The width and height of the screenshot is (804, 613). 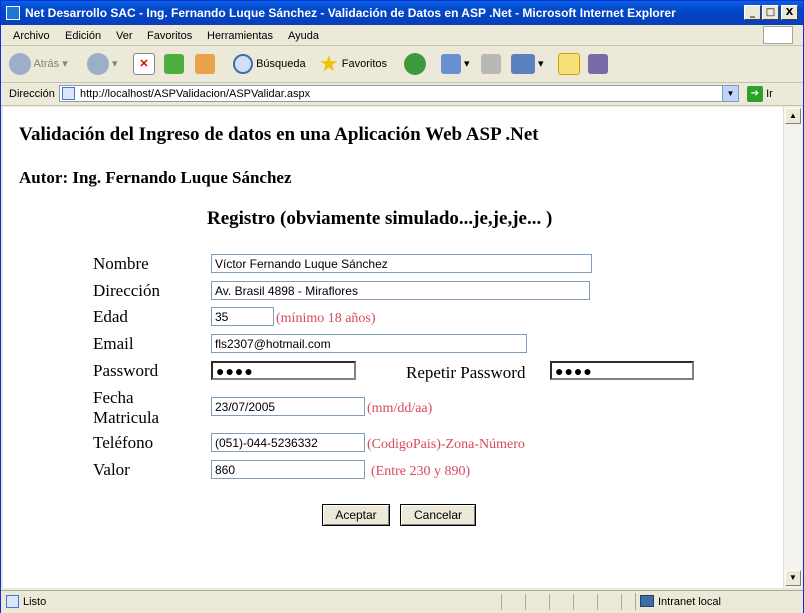 What do you see at coordinates (622, 370) in the screenshot?
I see `repetir-password-input` at bounding box center [622, 370].